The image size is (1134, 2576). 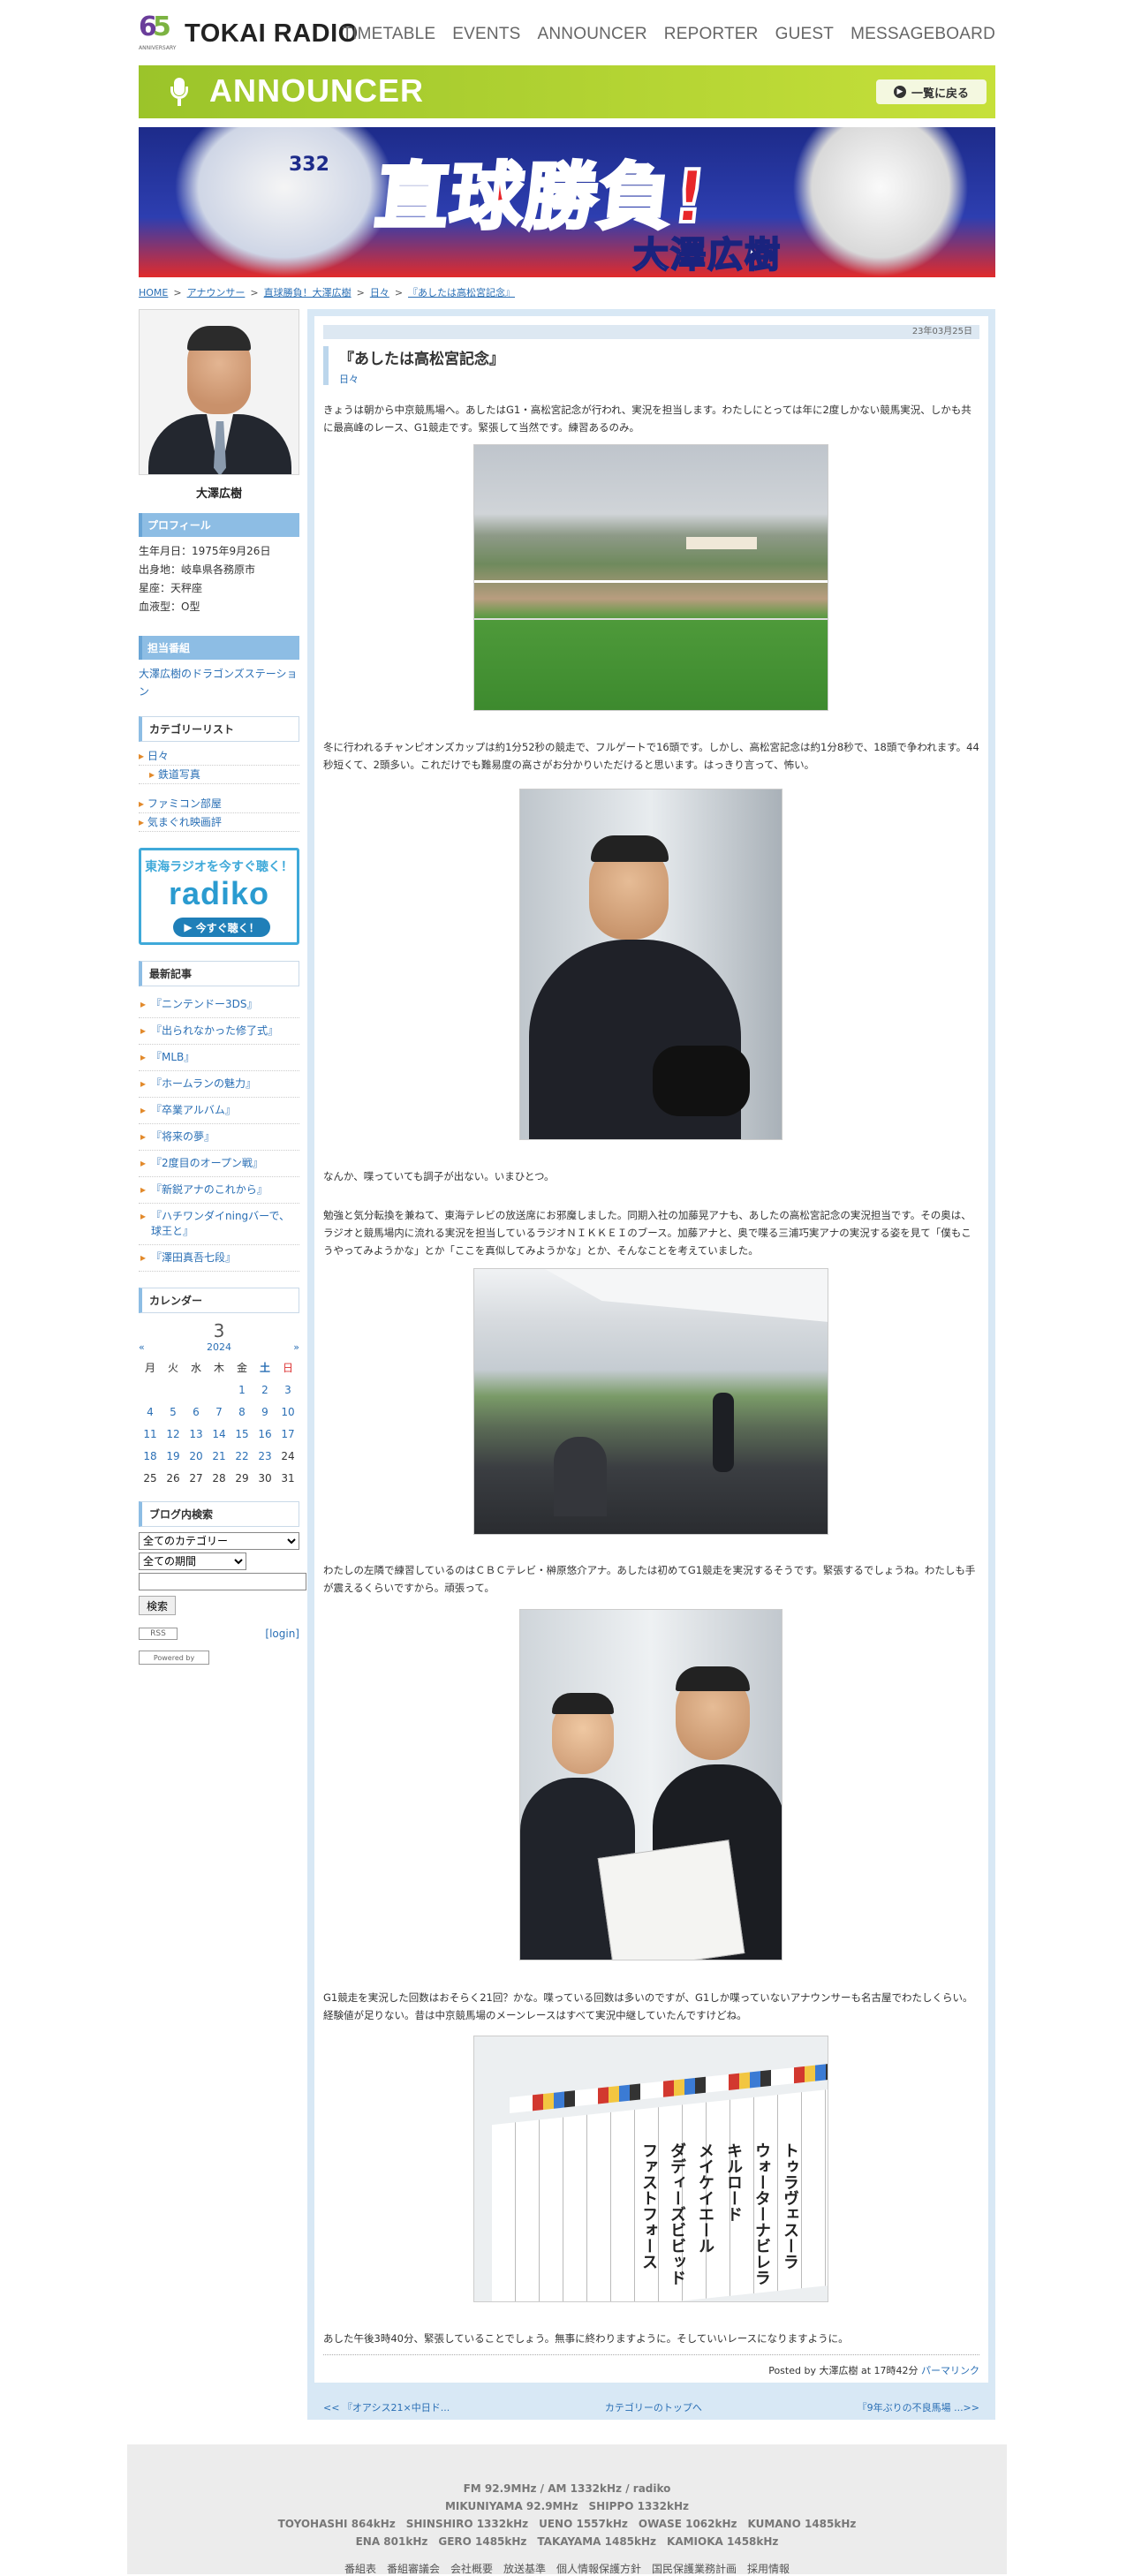 What do you see at coordinates (185, 822) in the screenshot?
I see `category-link: 気まぐれ映画評` at bounding box center [185, 822].